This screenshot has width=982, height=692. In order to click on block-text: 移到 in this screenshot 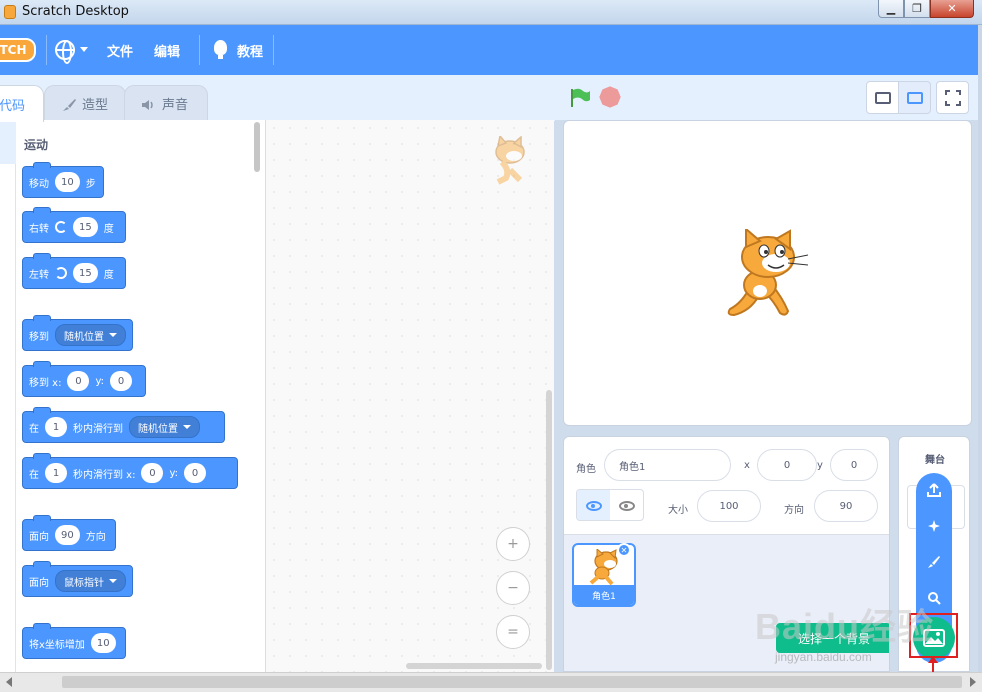, I will do `click(39, 337)`.